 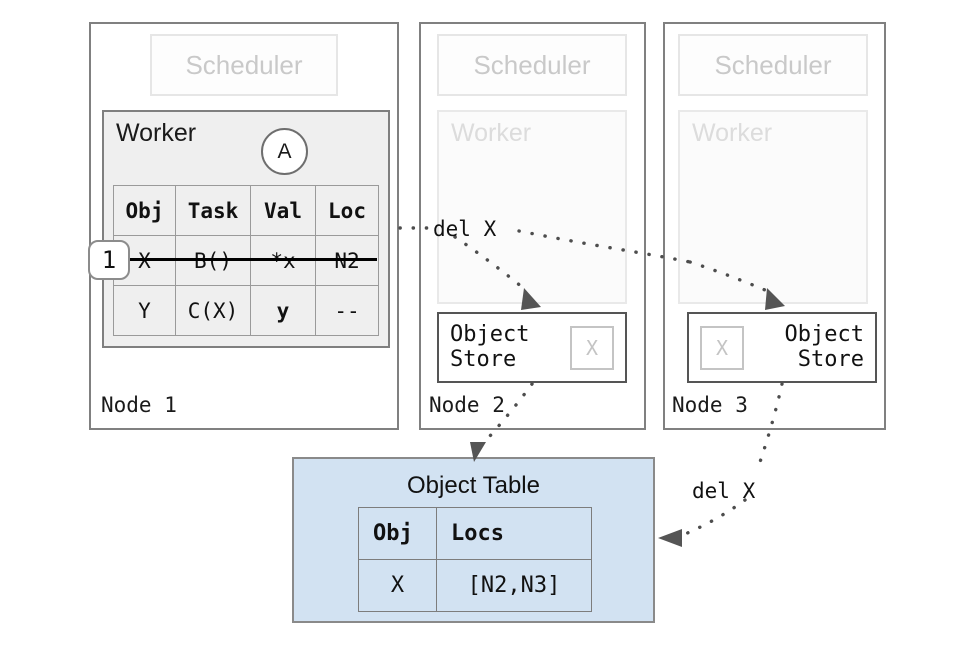 What do you see at coordinates (347, 310) in the screenshot?
I see `task-row-2-loc: --` at bounding box center [347, 310].